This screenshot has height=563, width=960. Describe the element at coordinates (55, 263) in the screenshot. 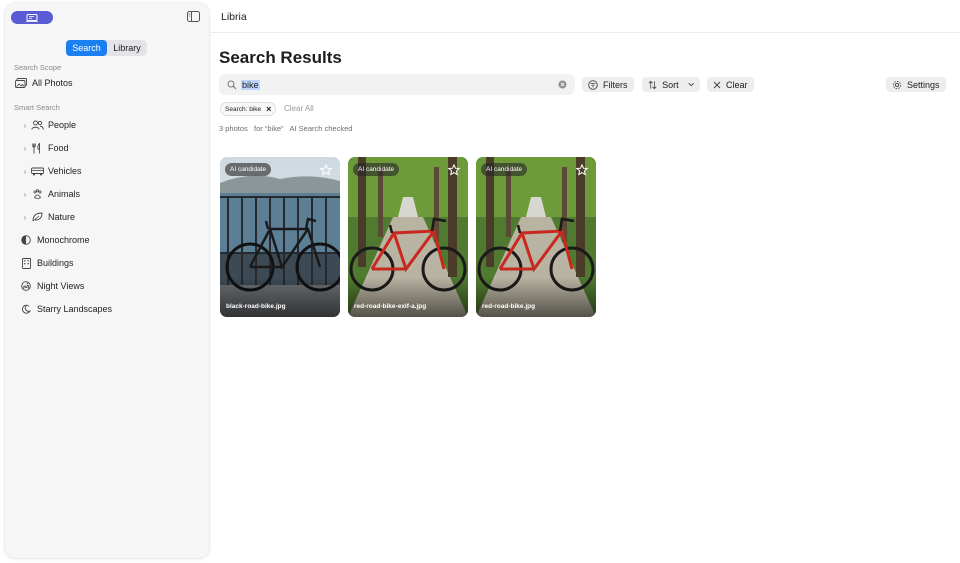

I see `sidebar-item-label: Buildings` at that location.